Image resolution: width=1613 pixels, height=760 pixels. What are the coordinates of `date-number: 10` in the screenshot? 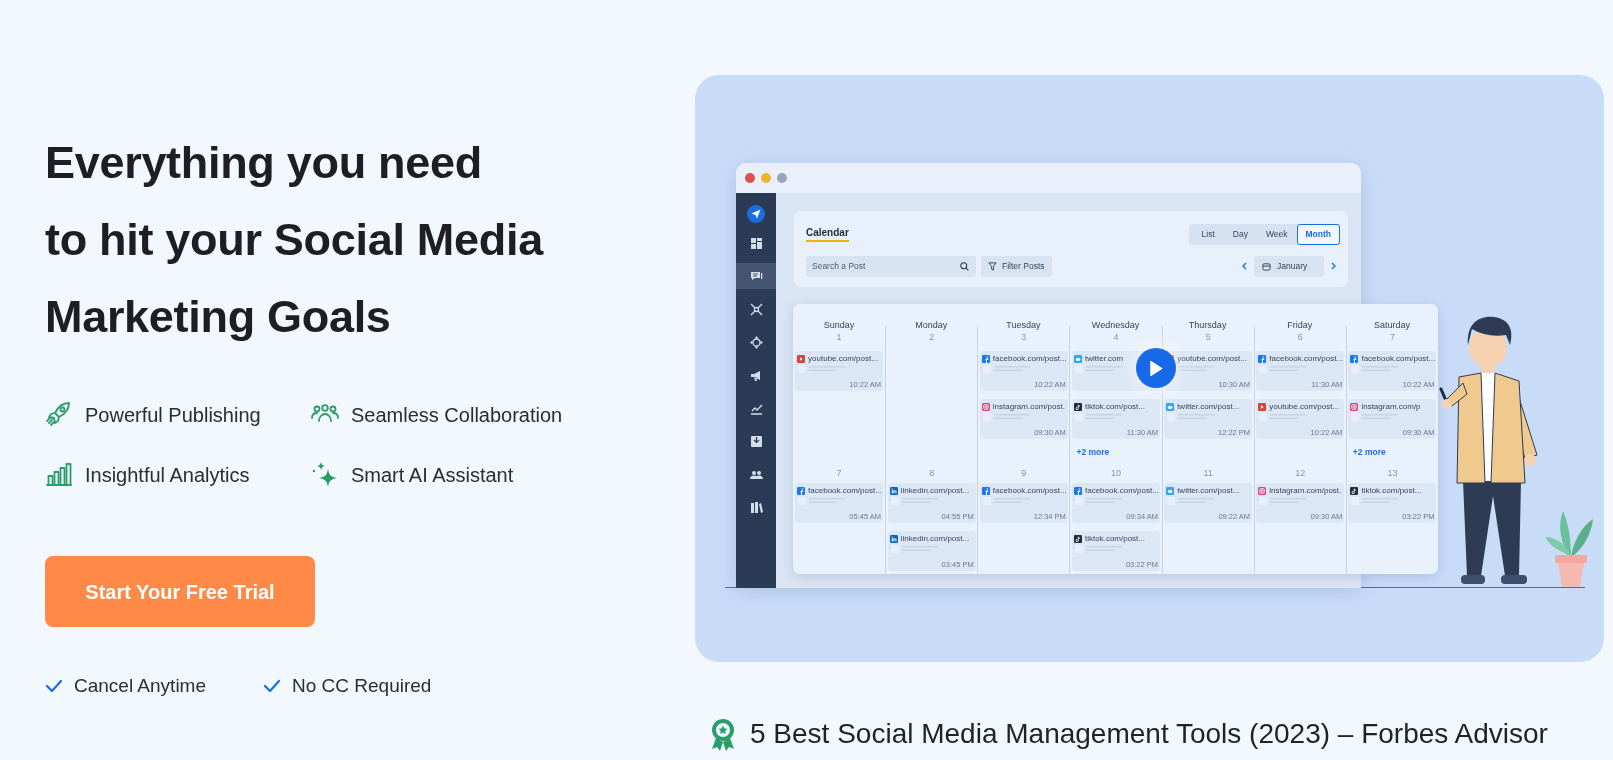 It's located at (1116, 473).